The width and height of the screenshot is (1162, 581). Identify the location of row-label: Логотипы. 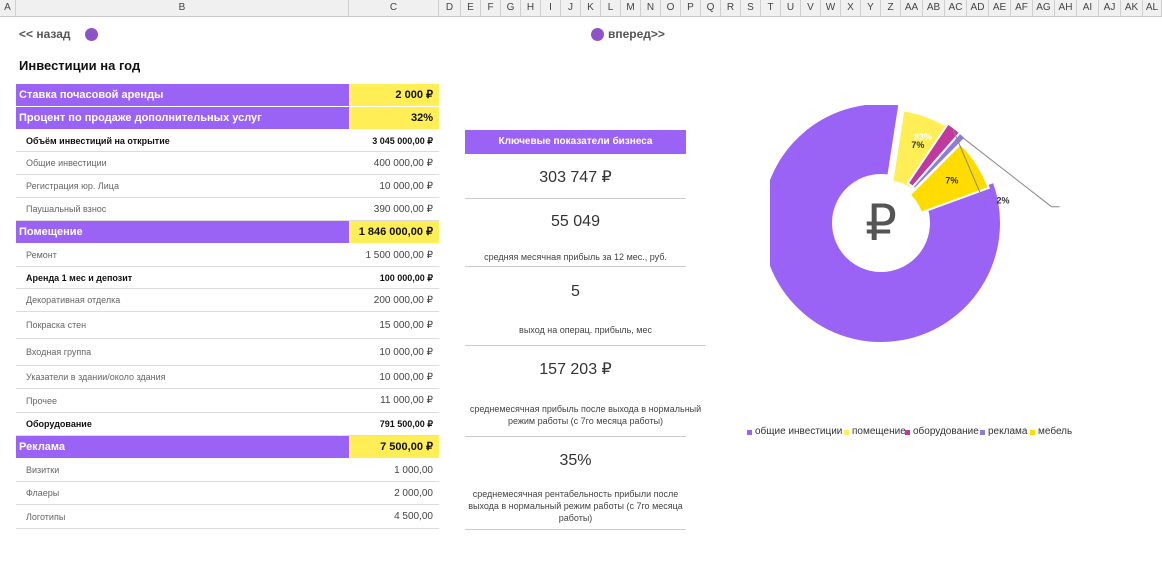
(46, 517).